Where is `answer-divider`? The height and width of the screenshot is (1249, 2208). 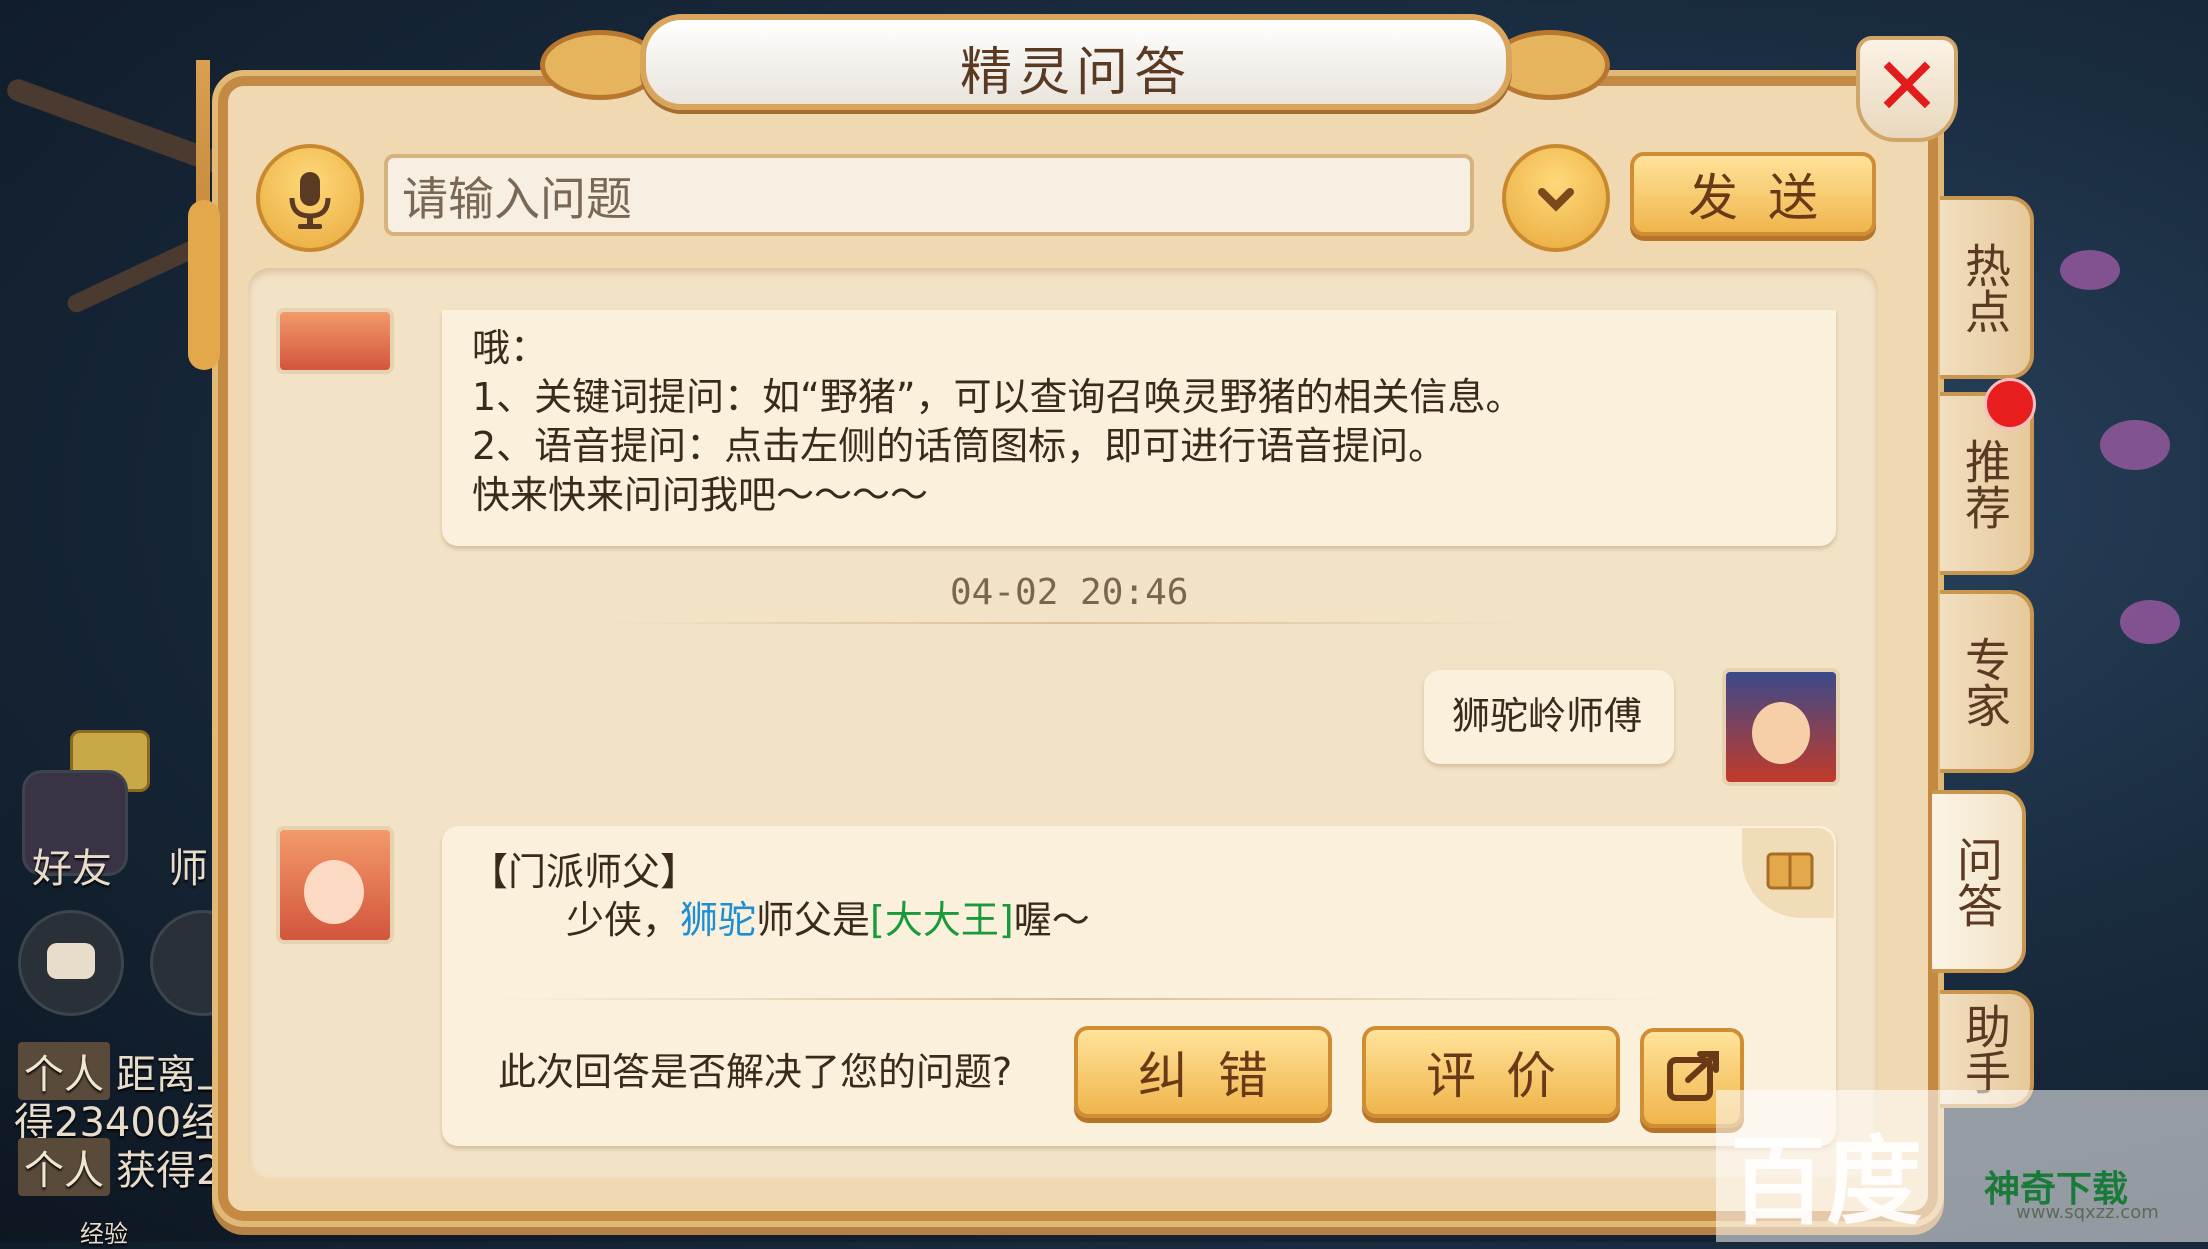 answer-divider is located at coordinates (1082, 999).